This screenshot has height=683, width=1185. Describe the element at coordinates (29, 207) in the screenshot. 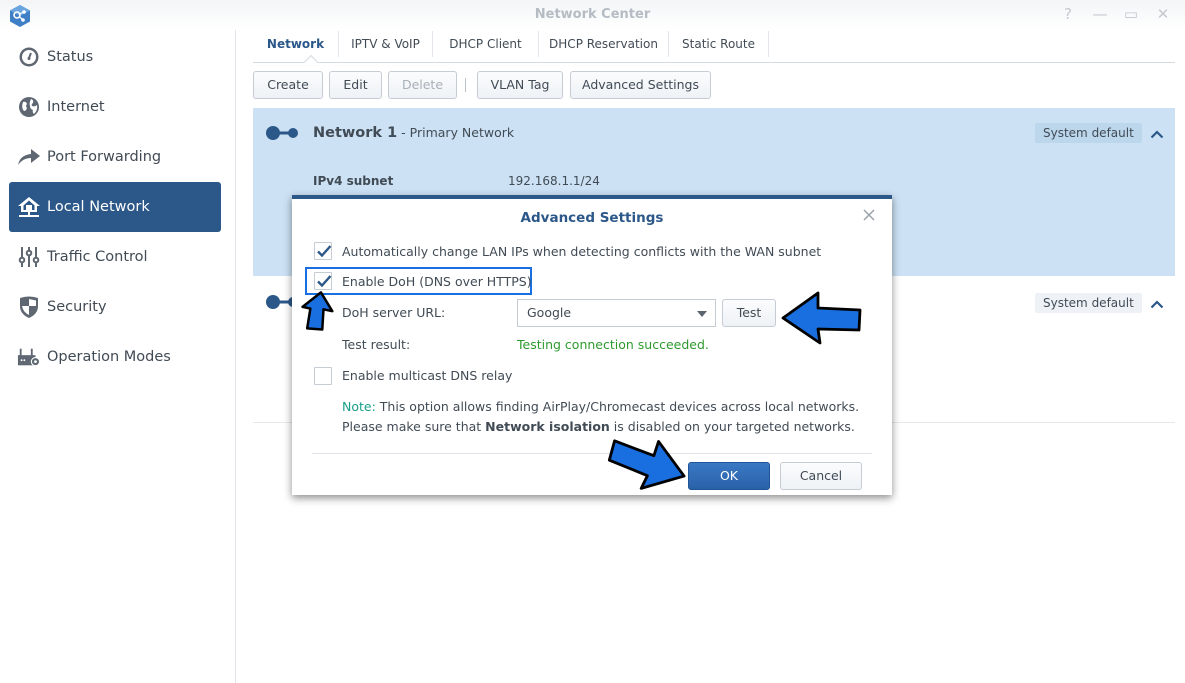

I see `home-network-icon` at that location.